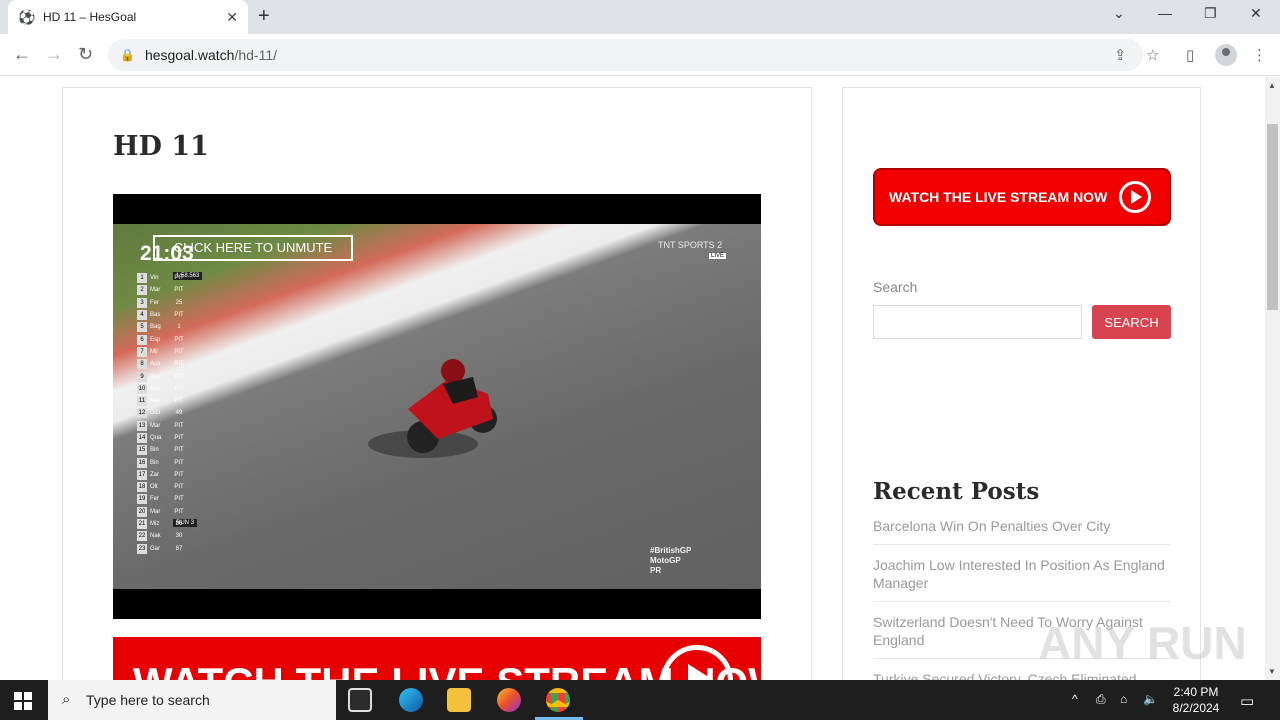 The height and width of the screenshot is (720, 1280). I want to click on search-button: SEARCH, so click(1131, 322).